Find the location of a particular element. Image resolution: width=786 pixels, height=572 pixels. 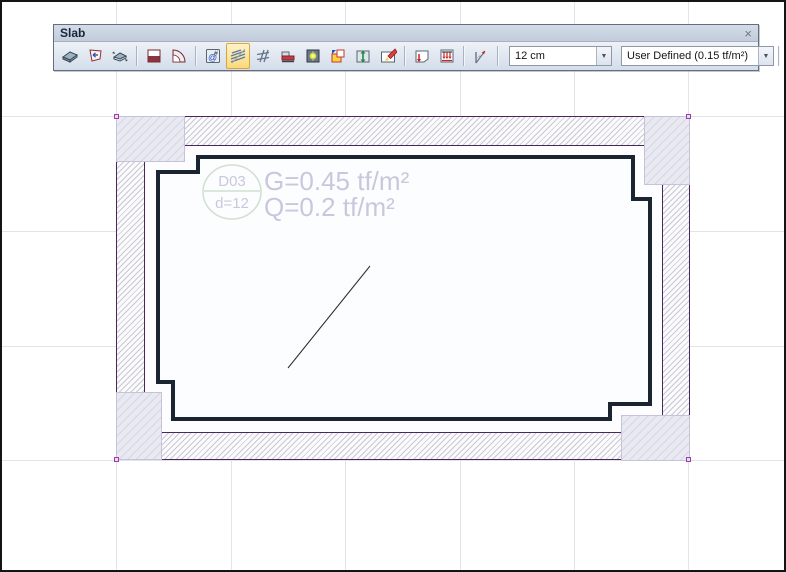

span-direction-button is located at coordinates (481, 56).